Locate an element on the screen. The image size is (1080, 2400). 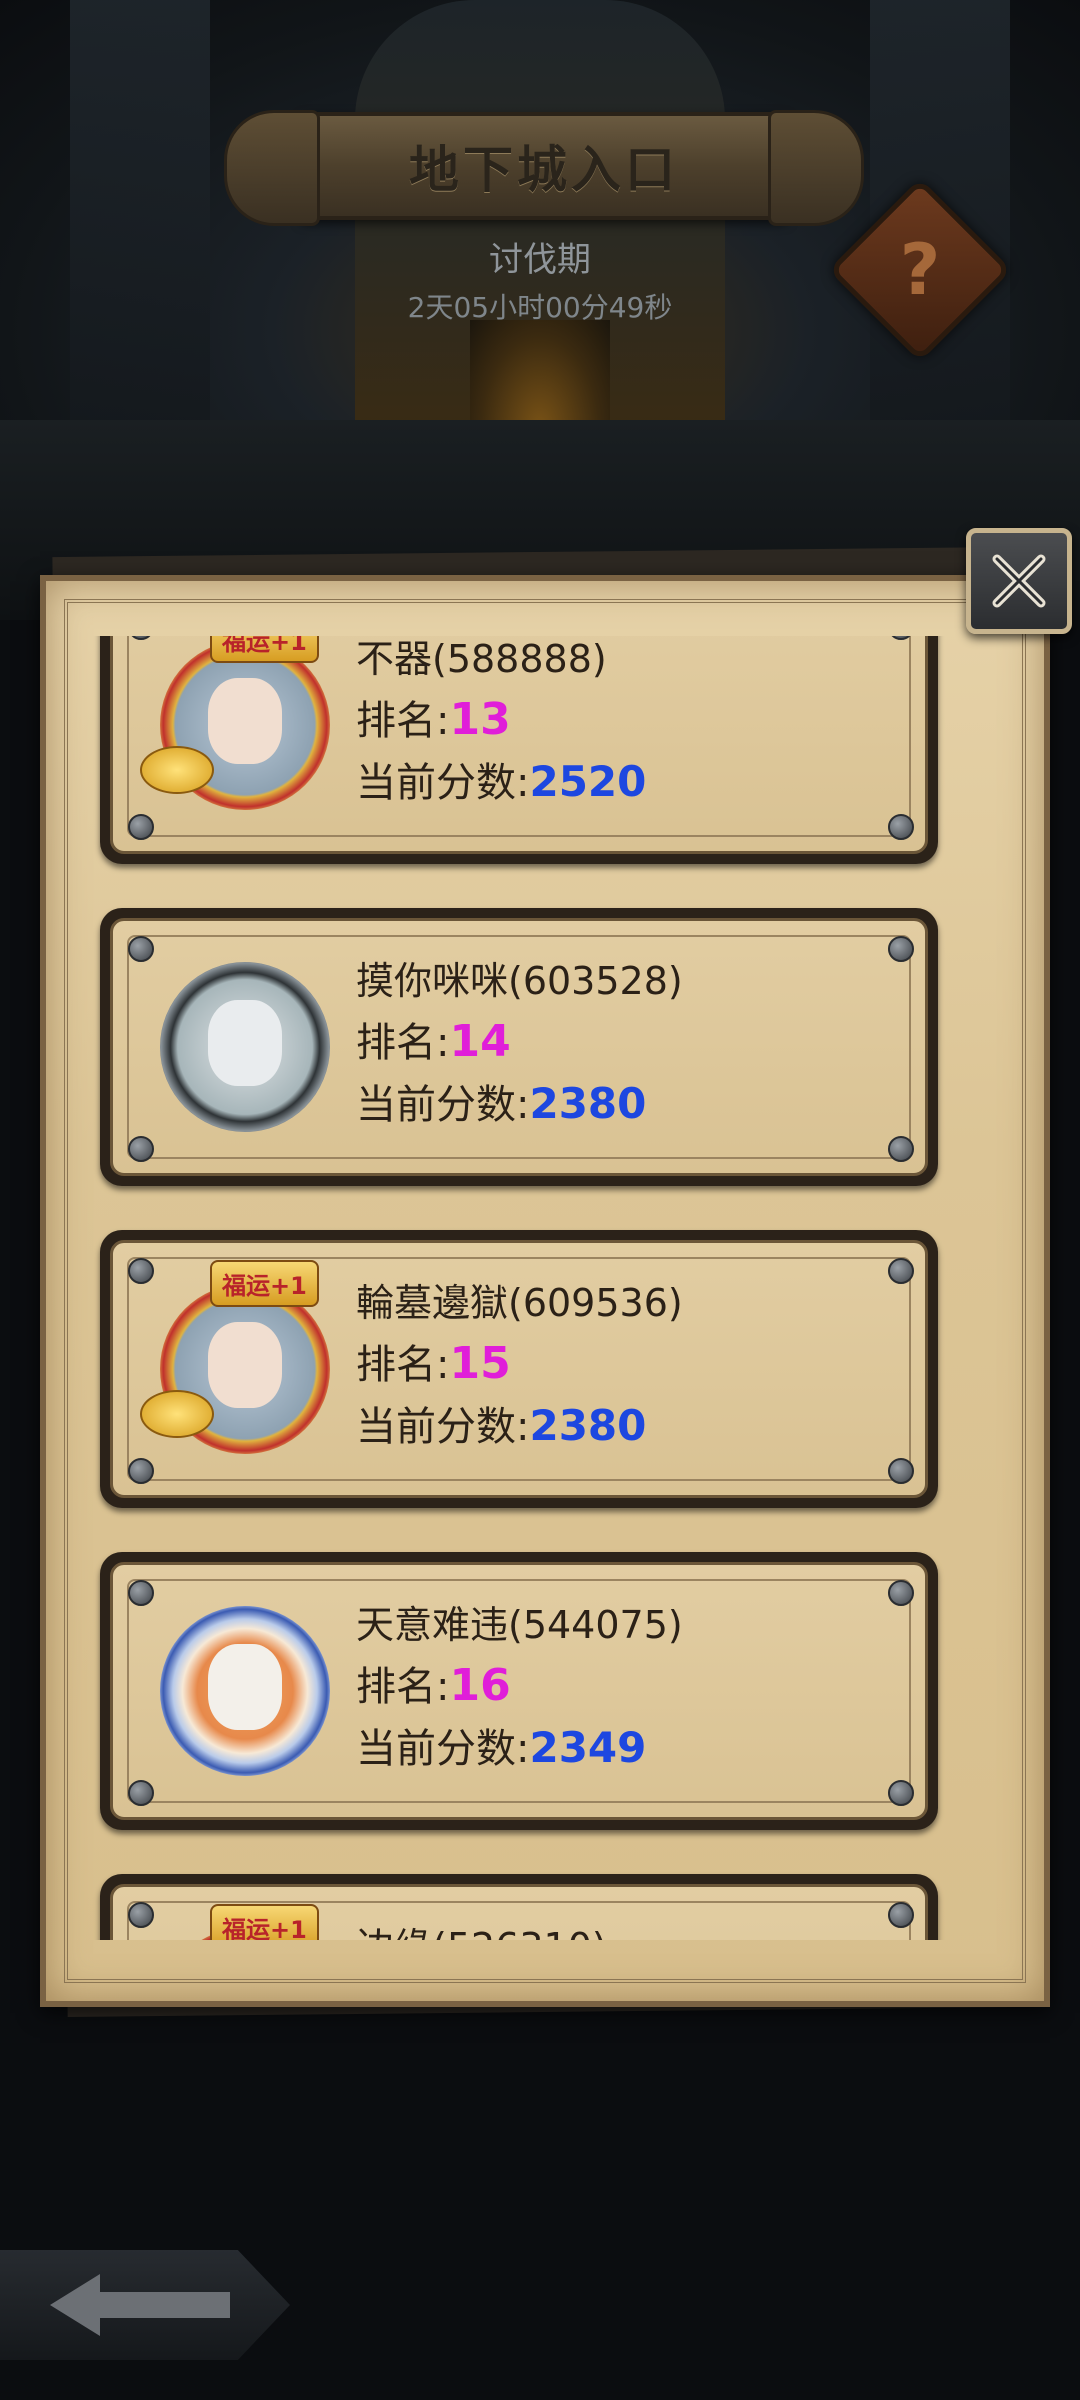
rank-value: 15 is located at coordinates (480, 1363).